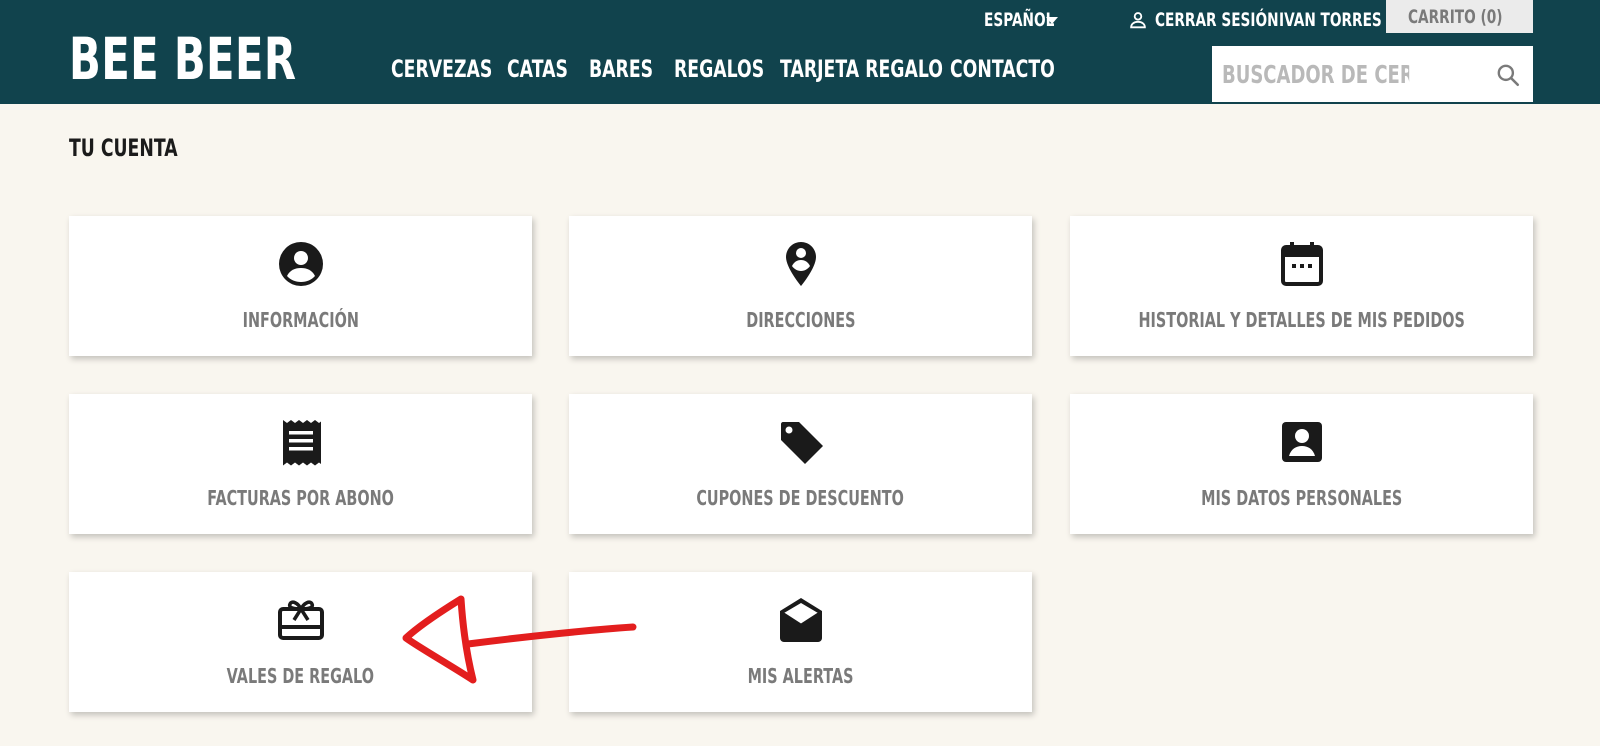  Describe the element at coordinates (1301, 498) in the screenshot. I see `card-label: MIS DATOS PERSONALES` at that location.